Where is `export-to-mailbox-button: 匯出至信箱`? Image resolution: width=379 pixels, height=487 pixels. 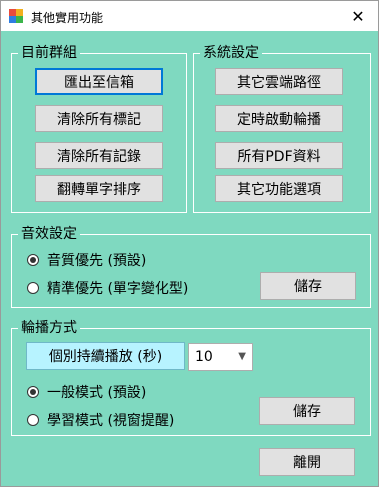 export-to-mailbox-button: 匯出至信箱 is located at coordinates (99, 81).